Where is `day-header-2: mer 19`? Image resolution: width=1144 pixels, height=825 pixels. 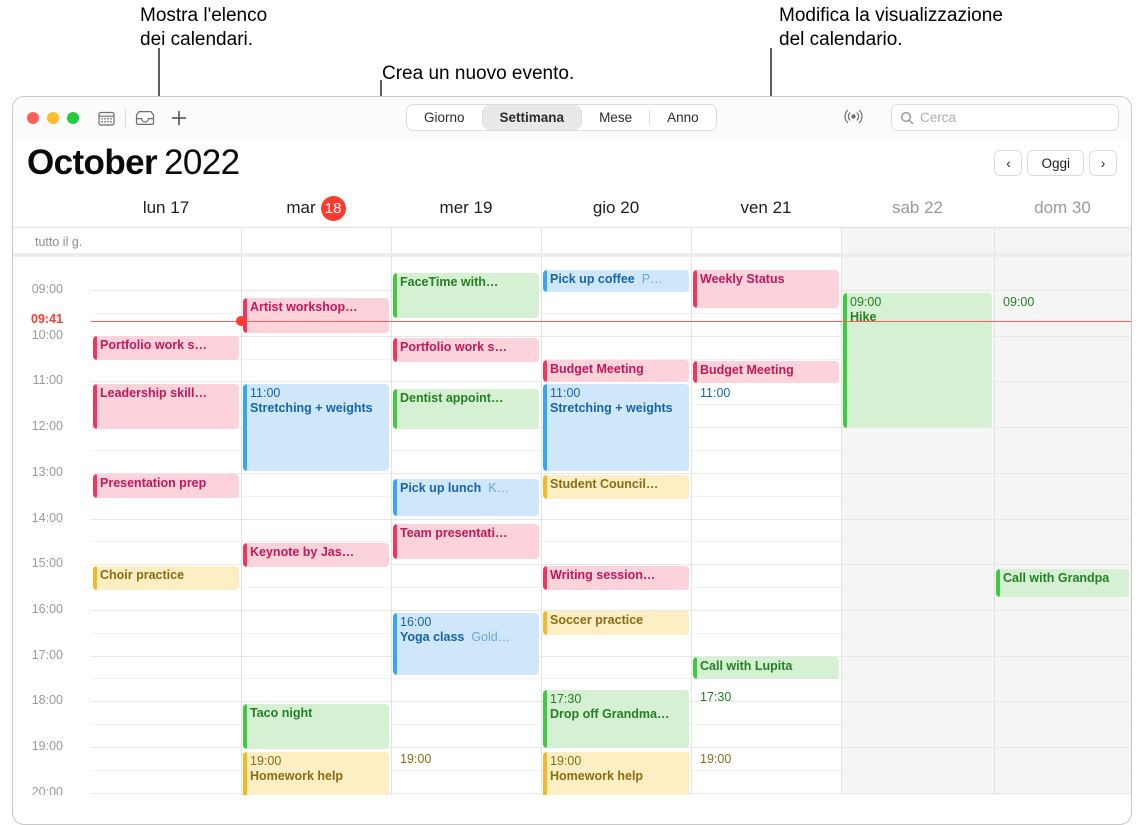 day-header-2: mer 19 is located at coordinates (466, 208).